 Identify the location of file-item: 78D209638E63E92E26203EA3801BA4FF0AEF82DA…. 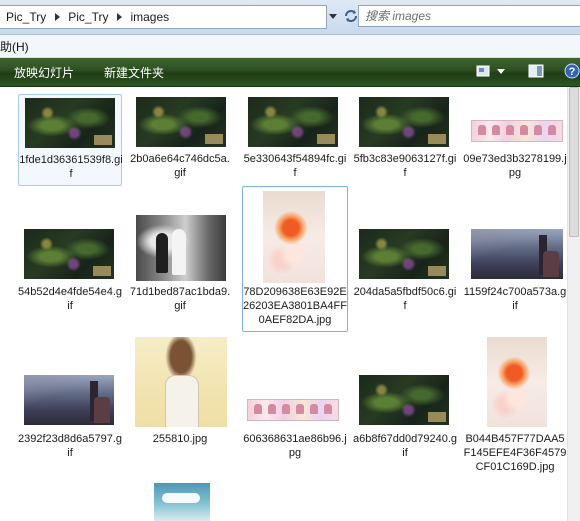
(295, 259).